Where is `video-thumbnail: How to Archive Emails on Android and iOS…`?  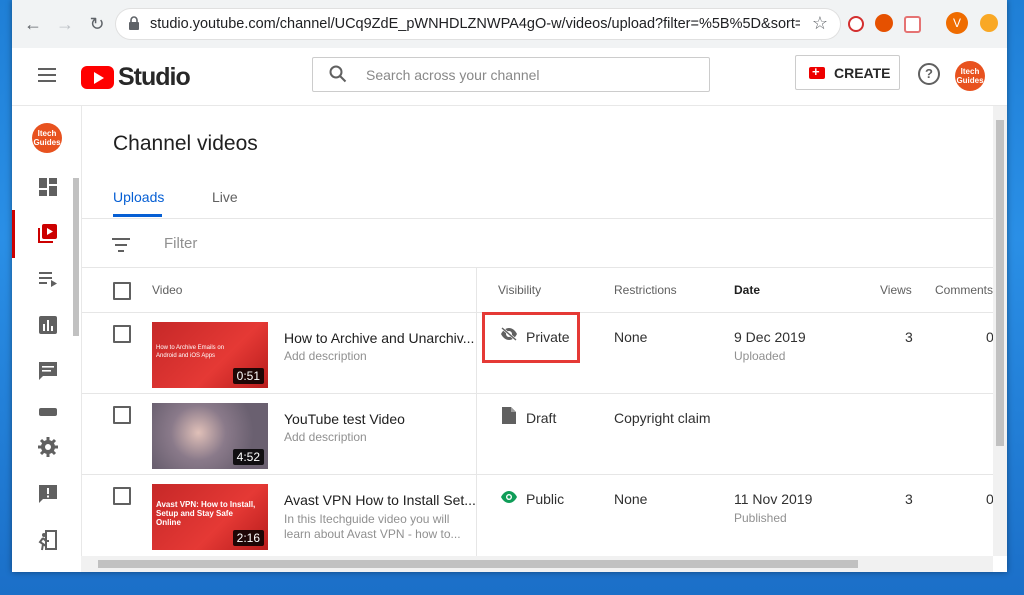 video-thumbnail: How to Archive Emails on Android and iOS… is located at coordinates (210, 355).